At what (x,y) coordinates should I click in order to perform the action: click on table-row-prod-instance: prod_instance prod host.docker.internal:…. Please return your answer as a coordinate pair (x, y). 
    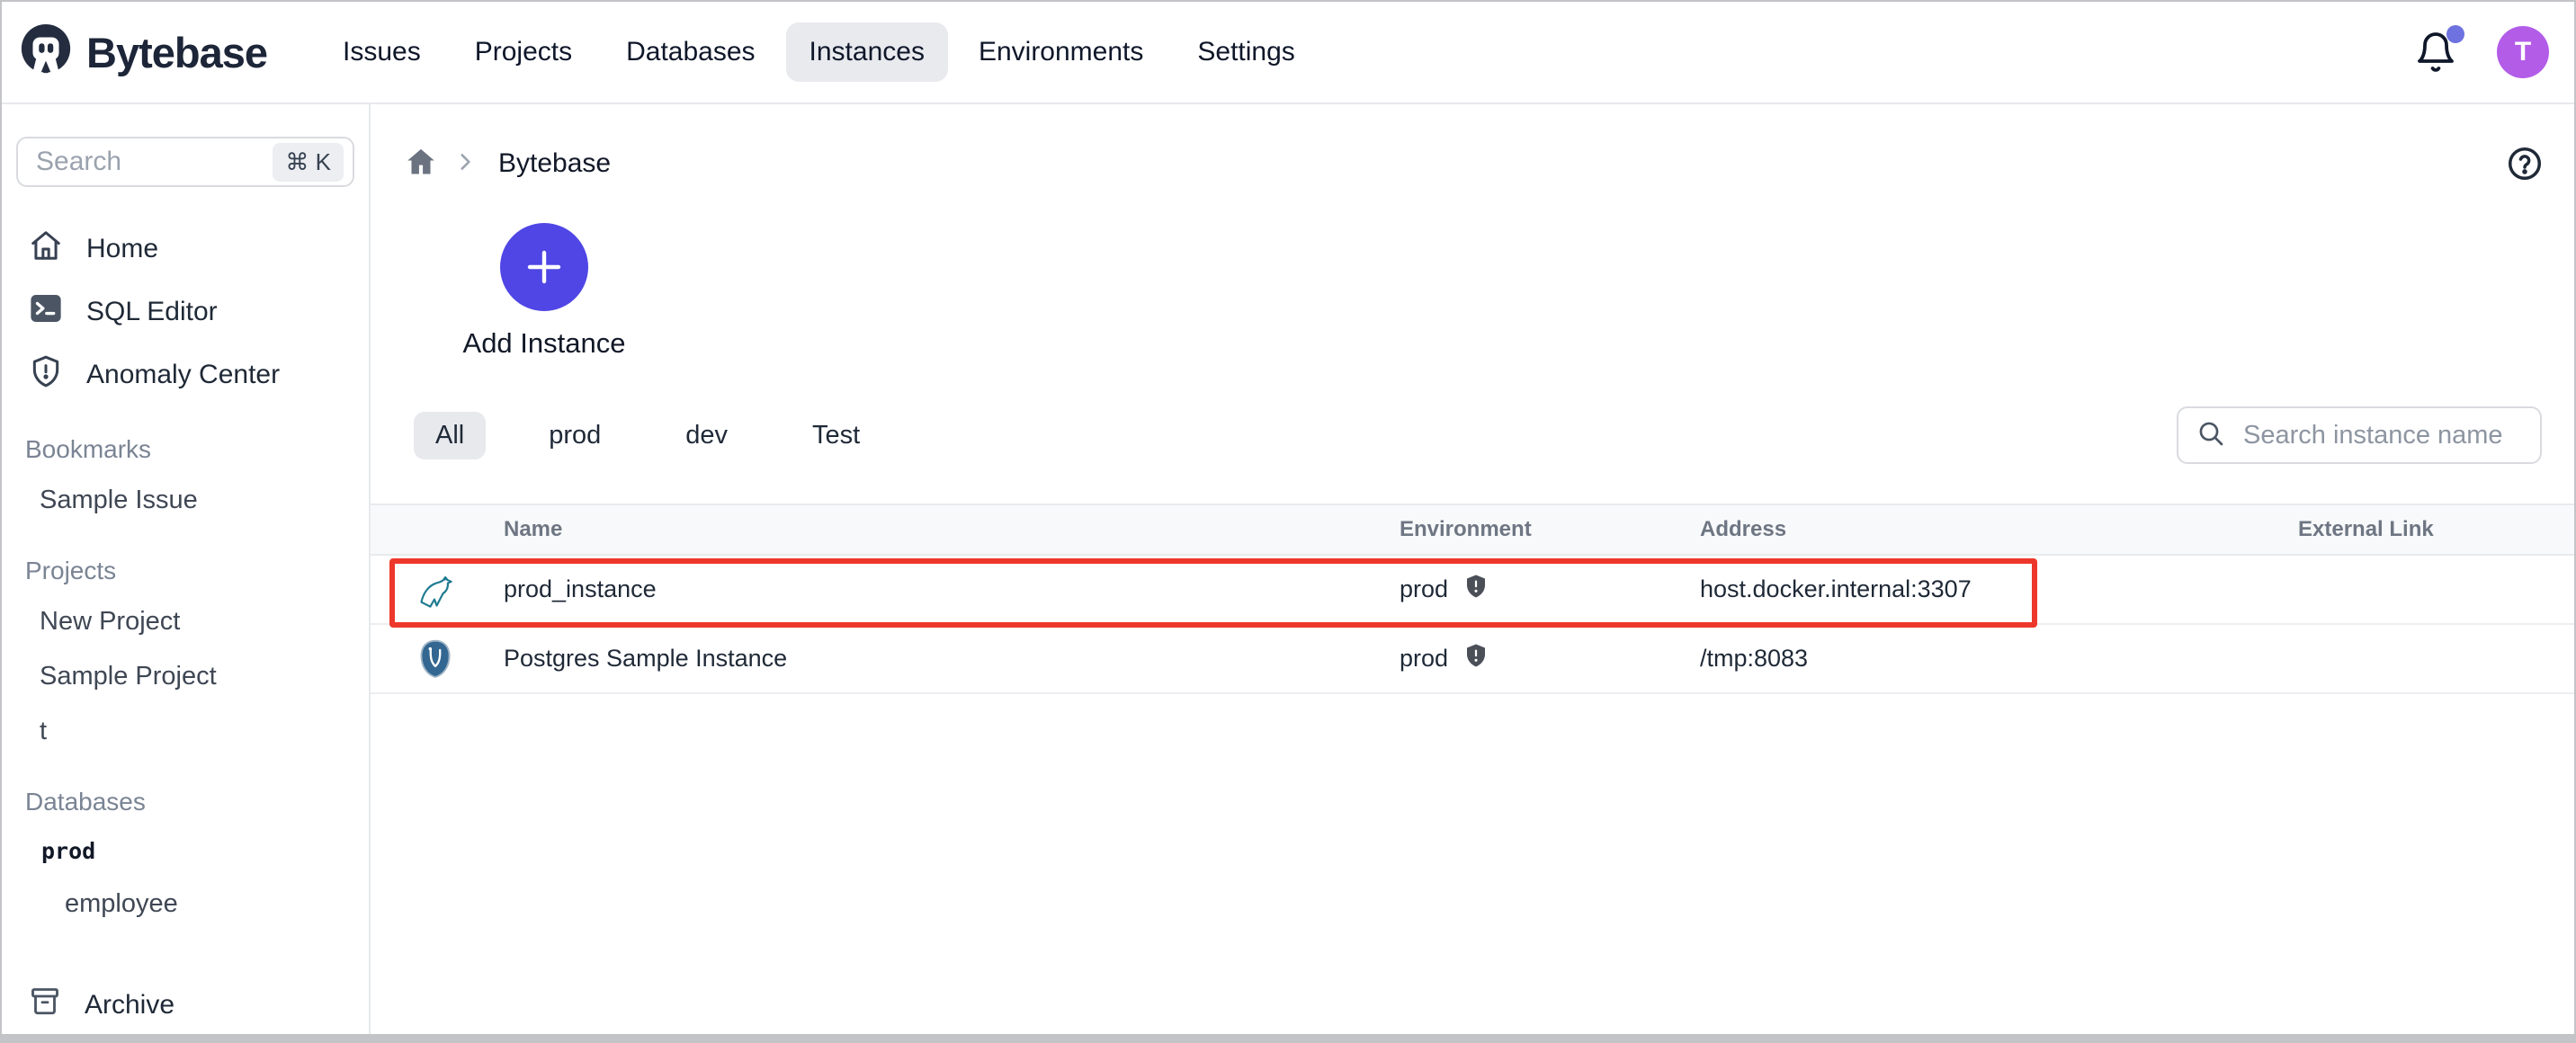
    Looking at the image, I should click on (1472, 592).